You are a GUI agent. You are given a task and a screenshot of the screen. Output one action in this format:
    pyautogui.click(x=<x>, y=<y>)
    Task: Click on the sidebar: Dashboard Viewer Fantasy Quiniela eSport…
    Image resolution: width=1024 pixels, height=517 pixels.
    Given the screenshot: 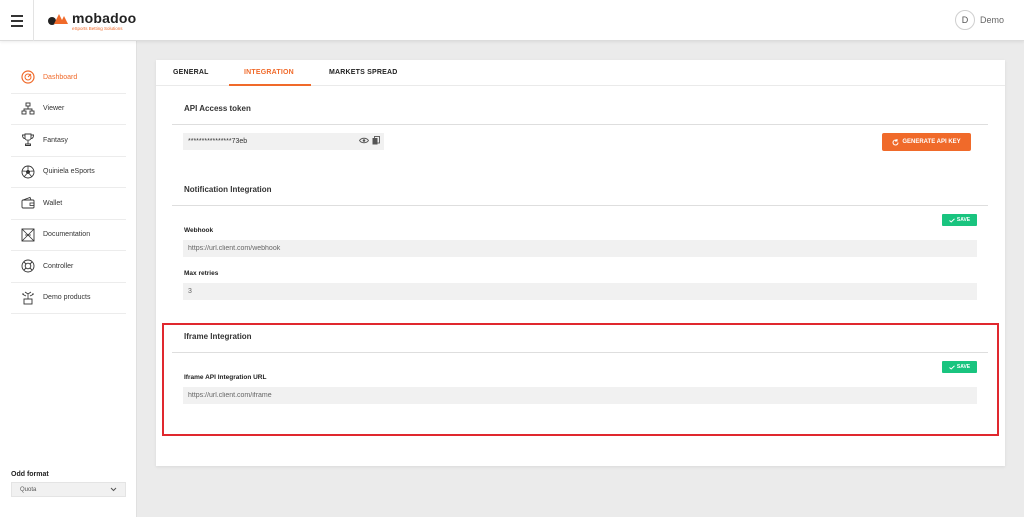 What is the action you would take?
    pyautogui.click(x=68, y=279)
    